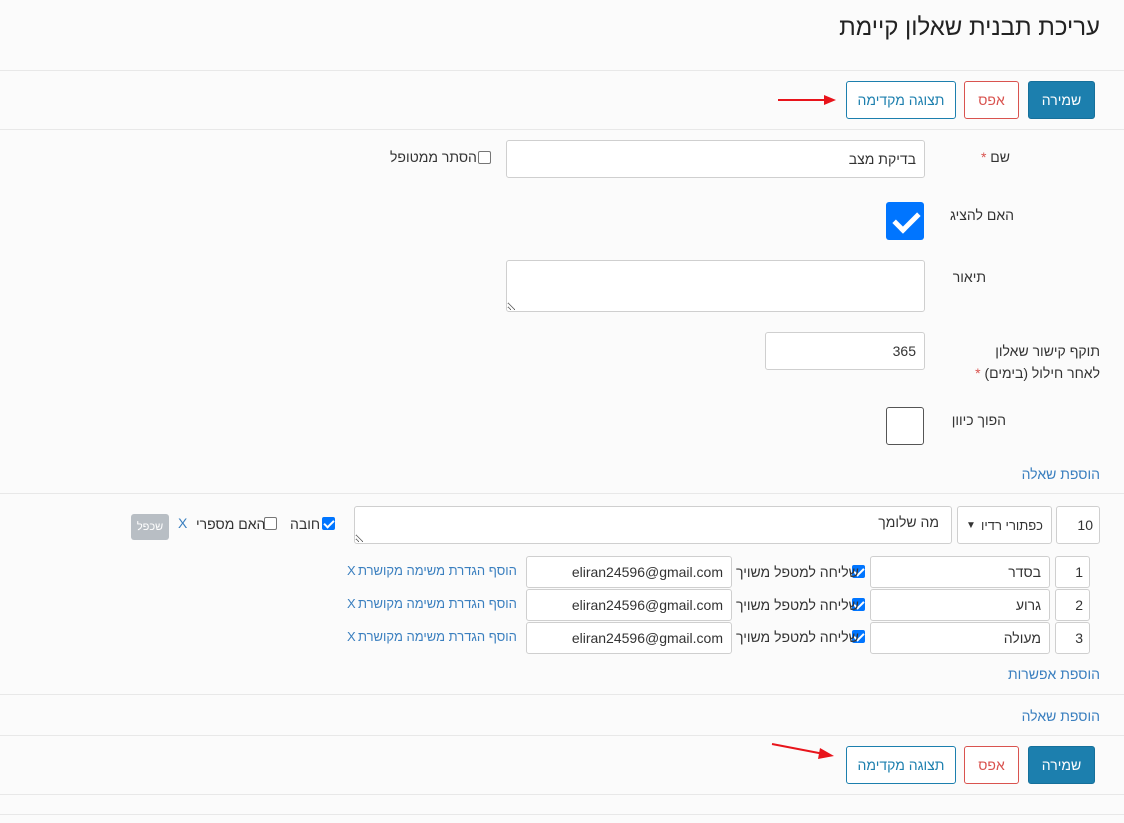 The width and height of the screenshot is (1124, 823). Describe the element at coordinates (328, 523) in the screenshot. I see `required-checkbox` at that location.